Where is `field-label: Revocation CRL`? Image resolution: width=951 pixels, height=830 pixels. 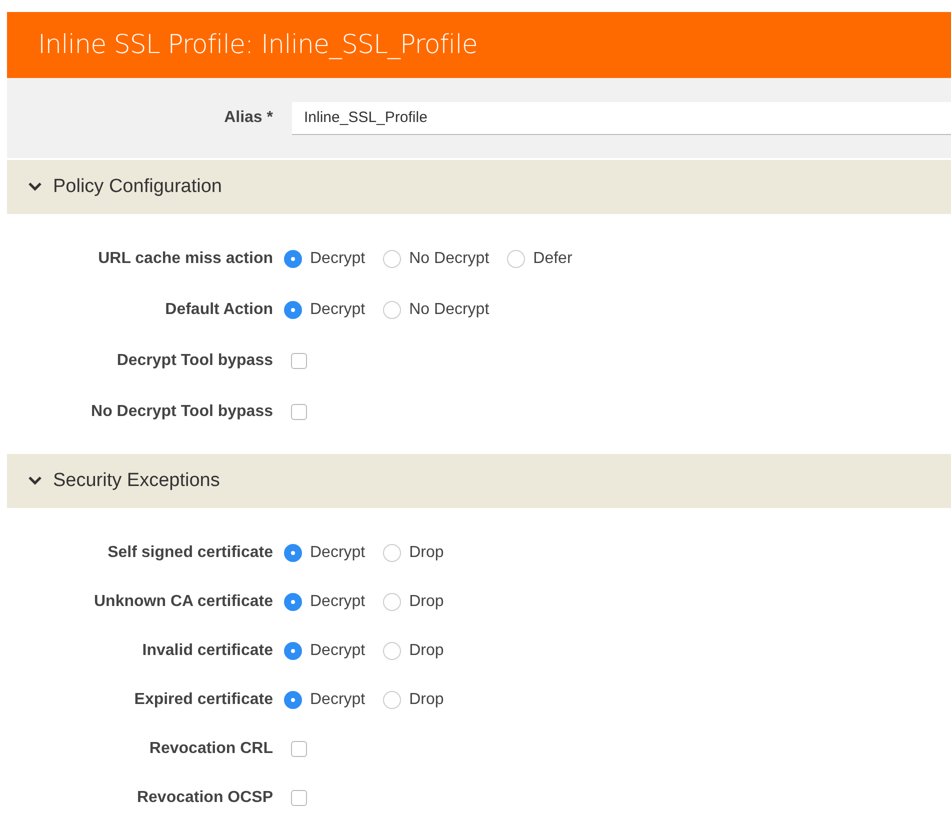 field-label: Revocation CRL is located at coordinates (210, 749).